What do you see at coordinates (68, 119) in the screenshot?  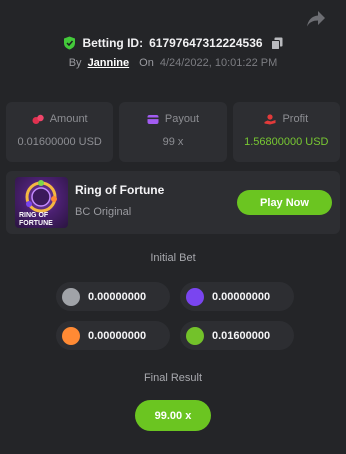 I see `amount-label: Amount` at bounding box center [68, 119].